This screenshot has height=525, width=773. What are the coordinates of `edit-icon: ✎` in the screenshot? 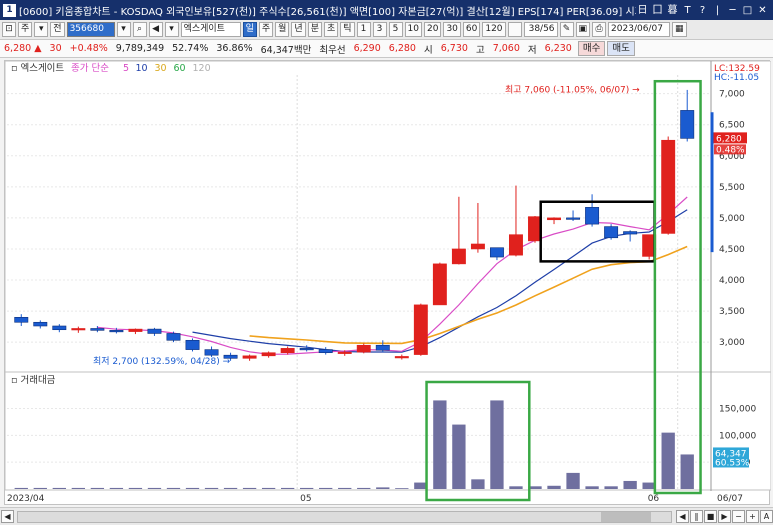 It's located at (566, 29).